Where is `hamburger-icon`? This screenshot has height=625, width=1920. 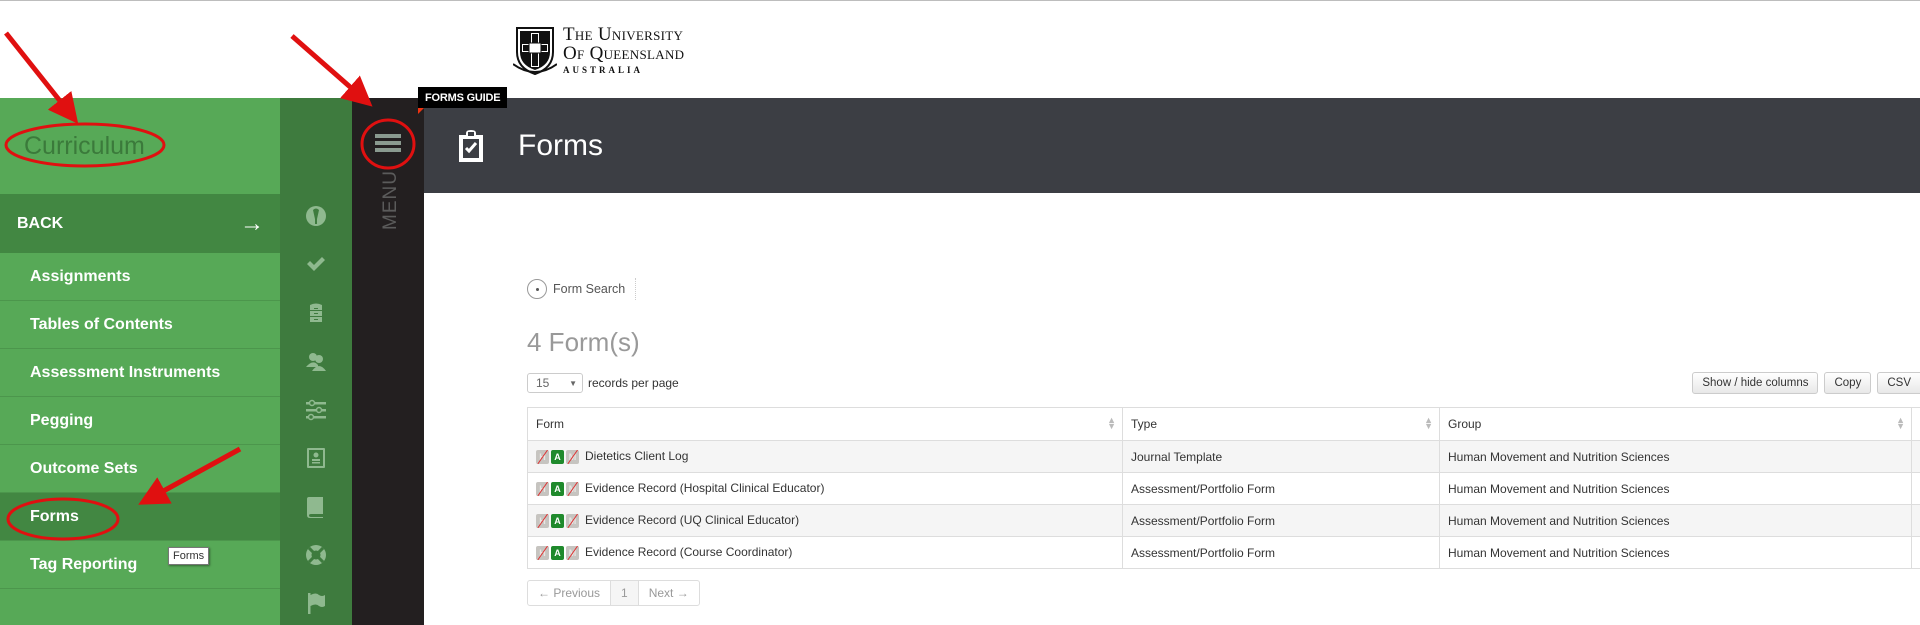
hamburger-icon is located at coordinates (388, 145).